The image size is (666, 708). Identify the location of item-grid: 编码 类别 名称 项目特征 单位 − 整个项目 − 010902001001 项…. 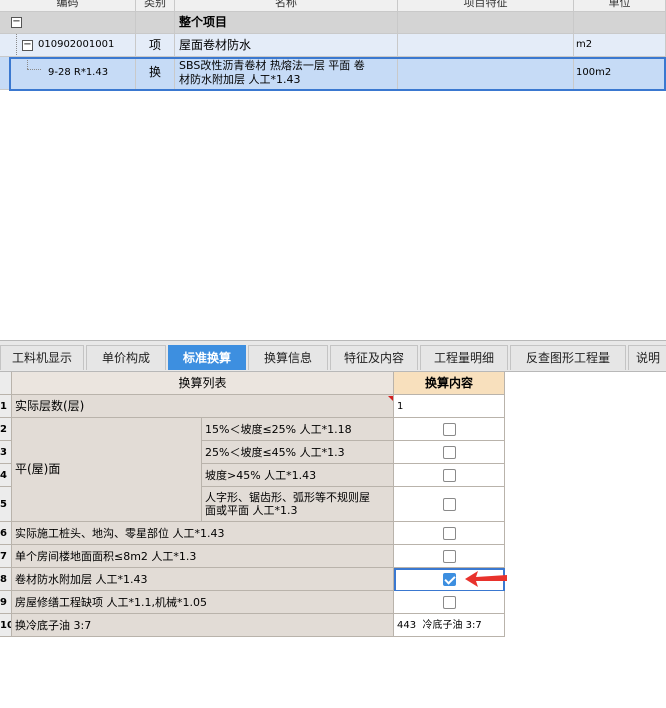
(333, 46).